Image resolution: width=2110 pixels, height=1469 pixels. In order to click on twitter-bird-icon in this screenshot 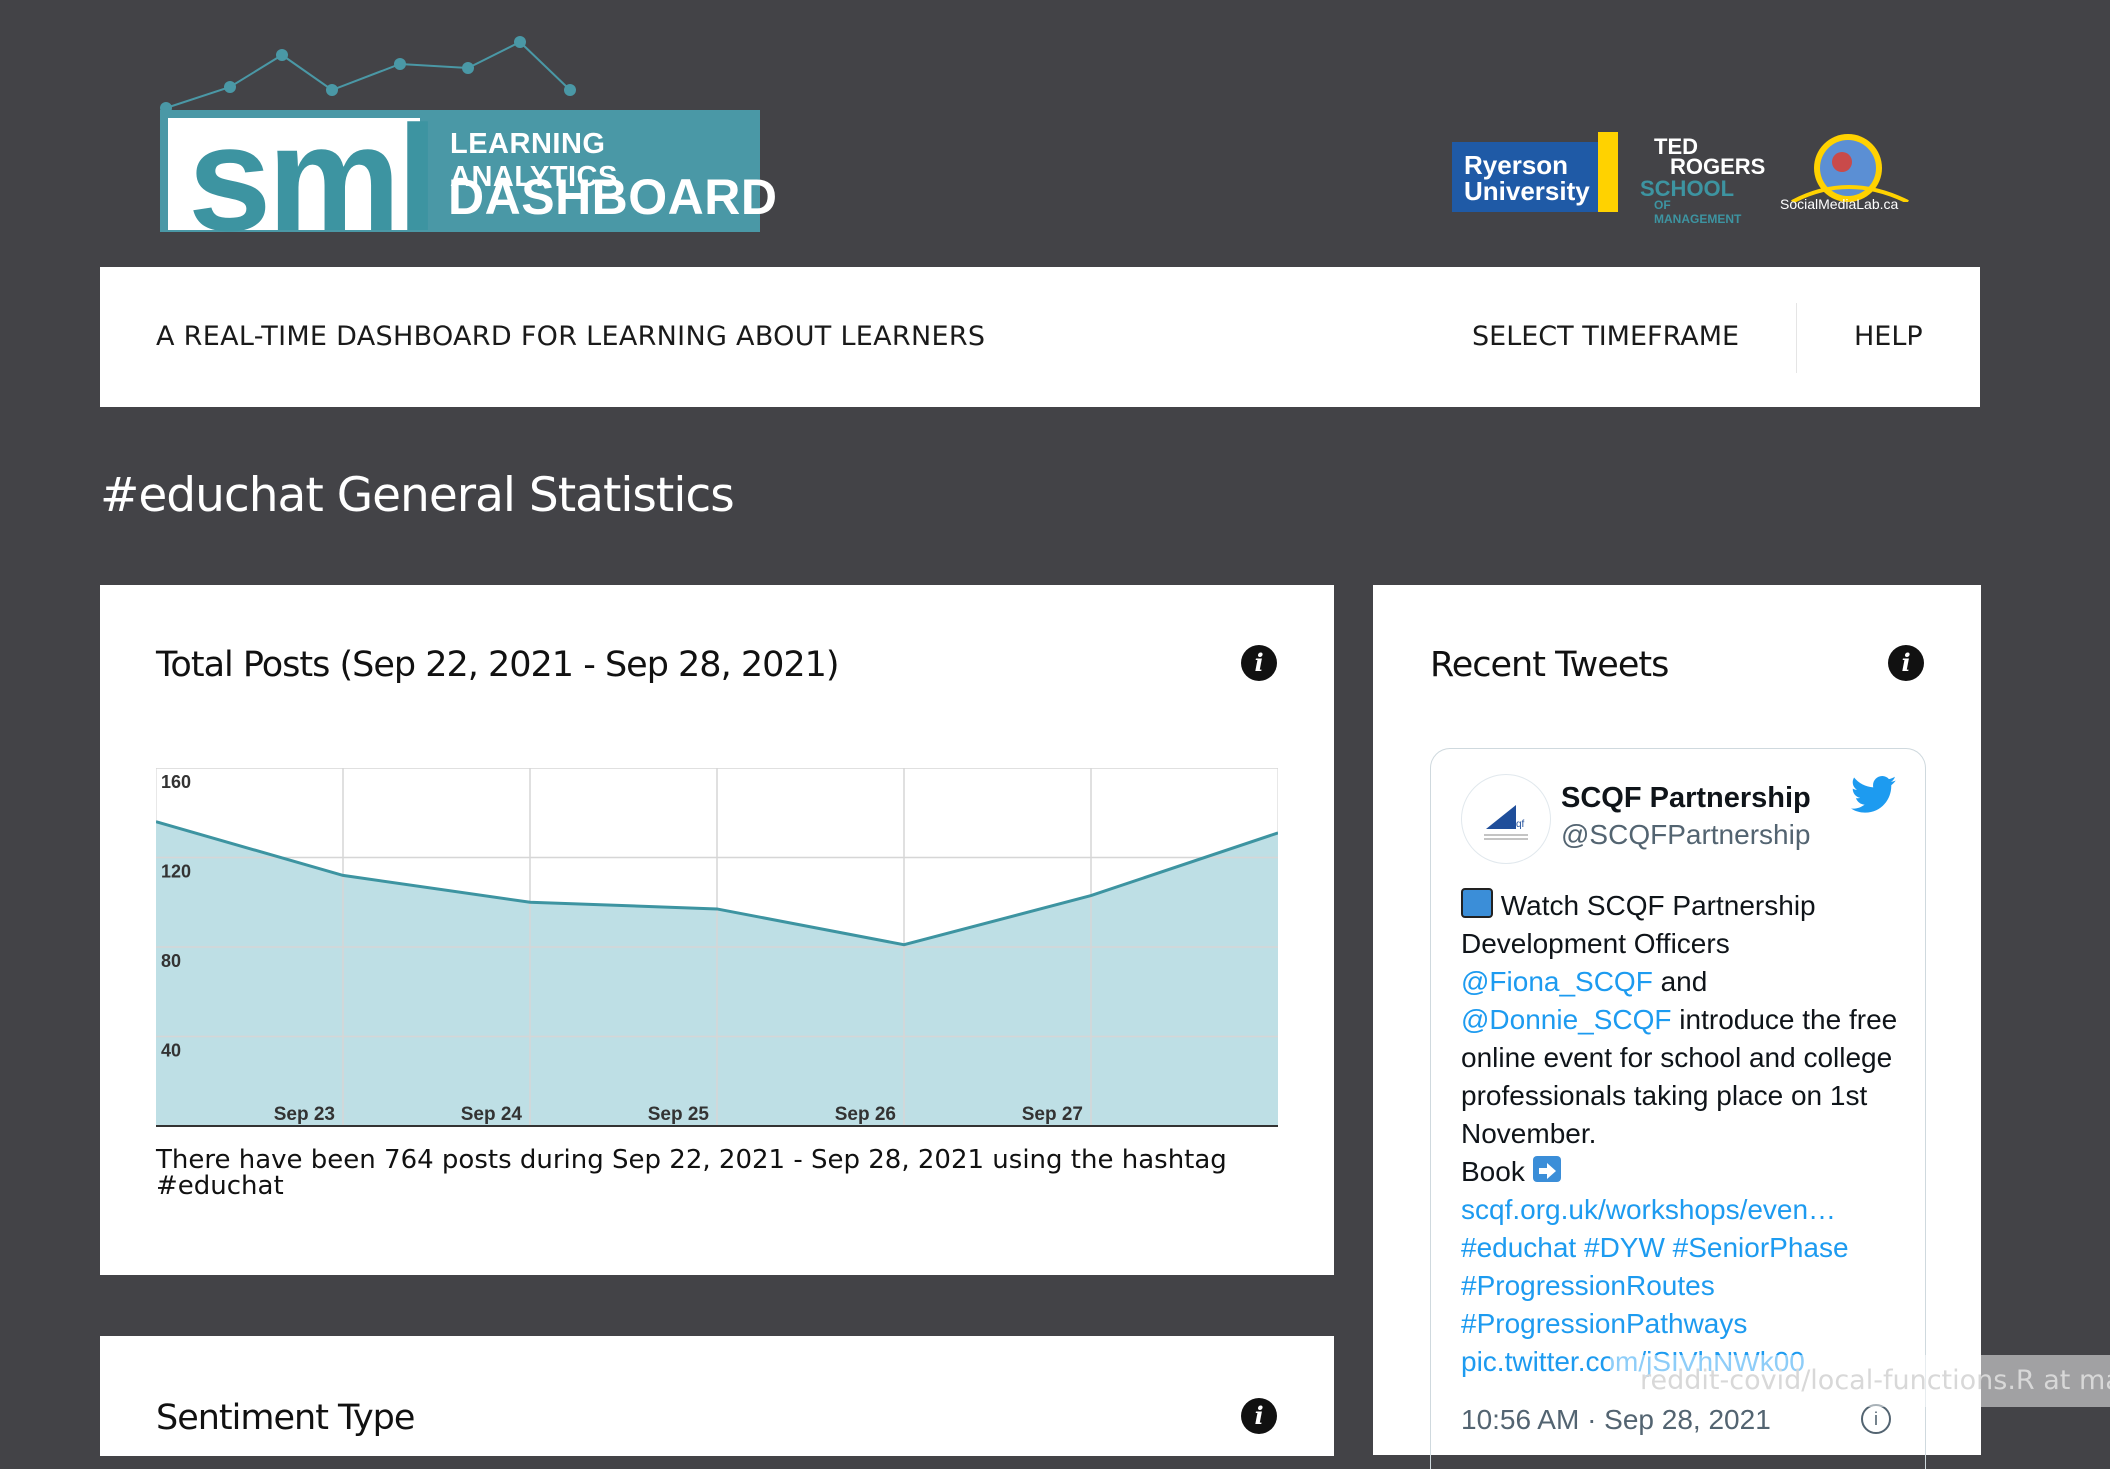, I will do `click(1874, 795)`.